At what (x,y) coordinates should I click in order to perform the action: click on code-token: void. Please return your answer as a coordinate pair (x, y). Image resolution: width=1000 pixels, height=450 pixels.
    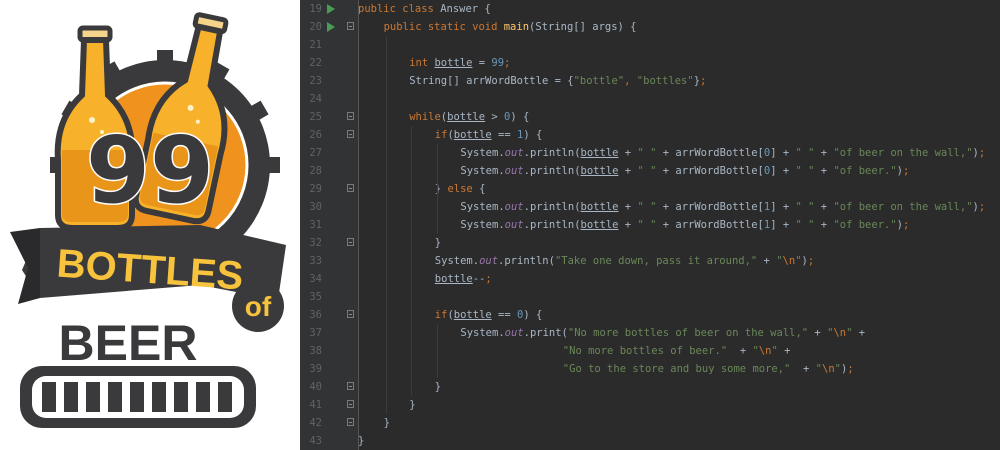
    Looking at the image, I should click on (488, 27).